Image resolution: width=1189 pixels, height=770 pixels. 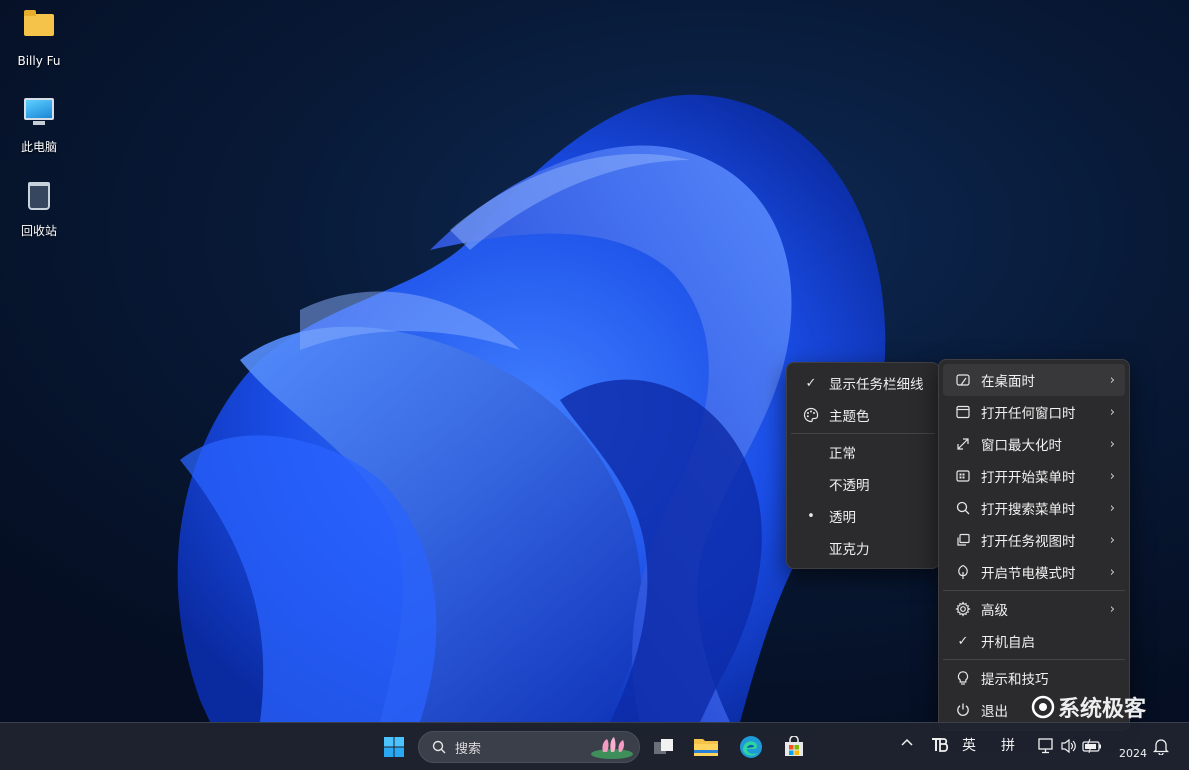 I want to click on search-placeholder: 搜索, so click(x=468, y=749).